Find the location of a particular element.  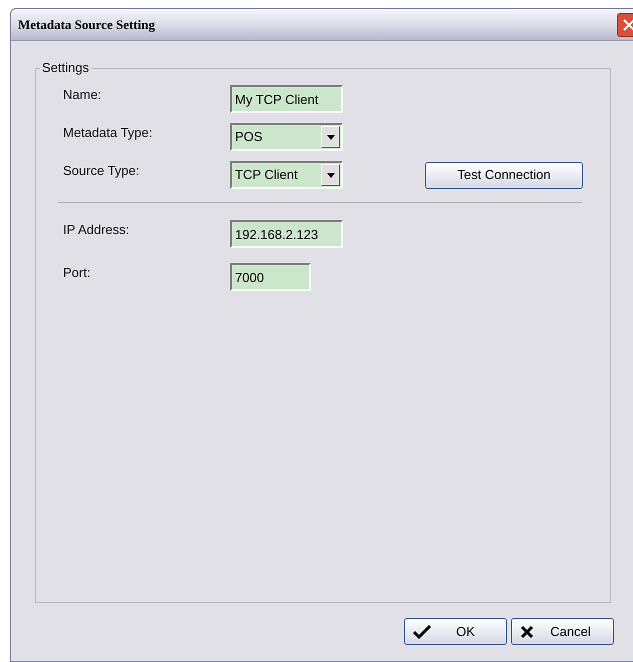

input-field: 7000 is located at coordinates (270, 277).